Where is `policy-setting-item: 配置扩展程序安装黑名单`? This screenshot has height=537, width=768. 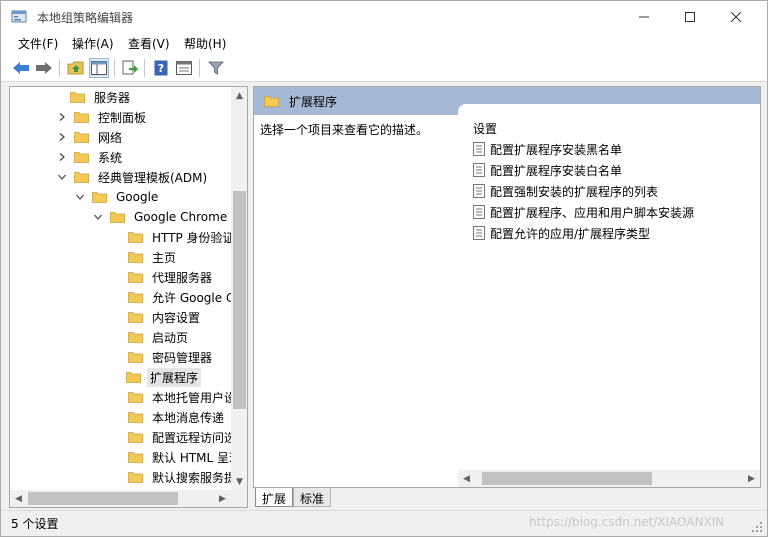
policy-setting-item: 配置扩展程序安装黑名单 is located at coordinates (547, 149).